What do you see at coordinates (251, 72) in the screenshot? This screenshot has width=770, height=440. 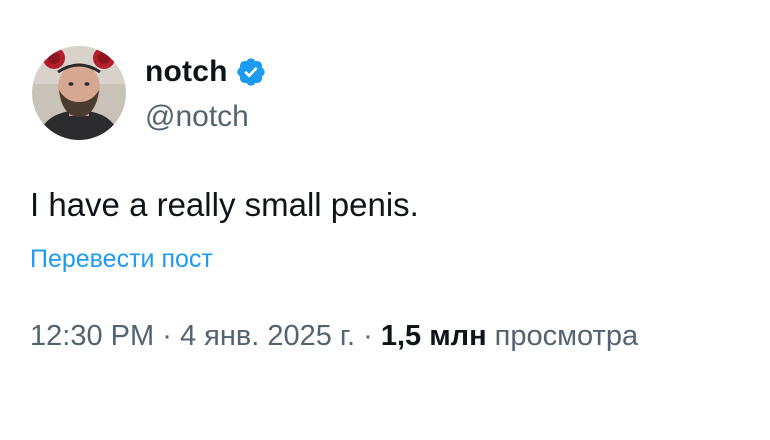 I see `verified-badge-icon` at bounding box center [251, 72].